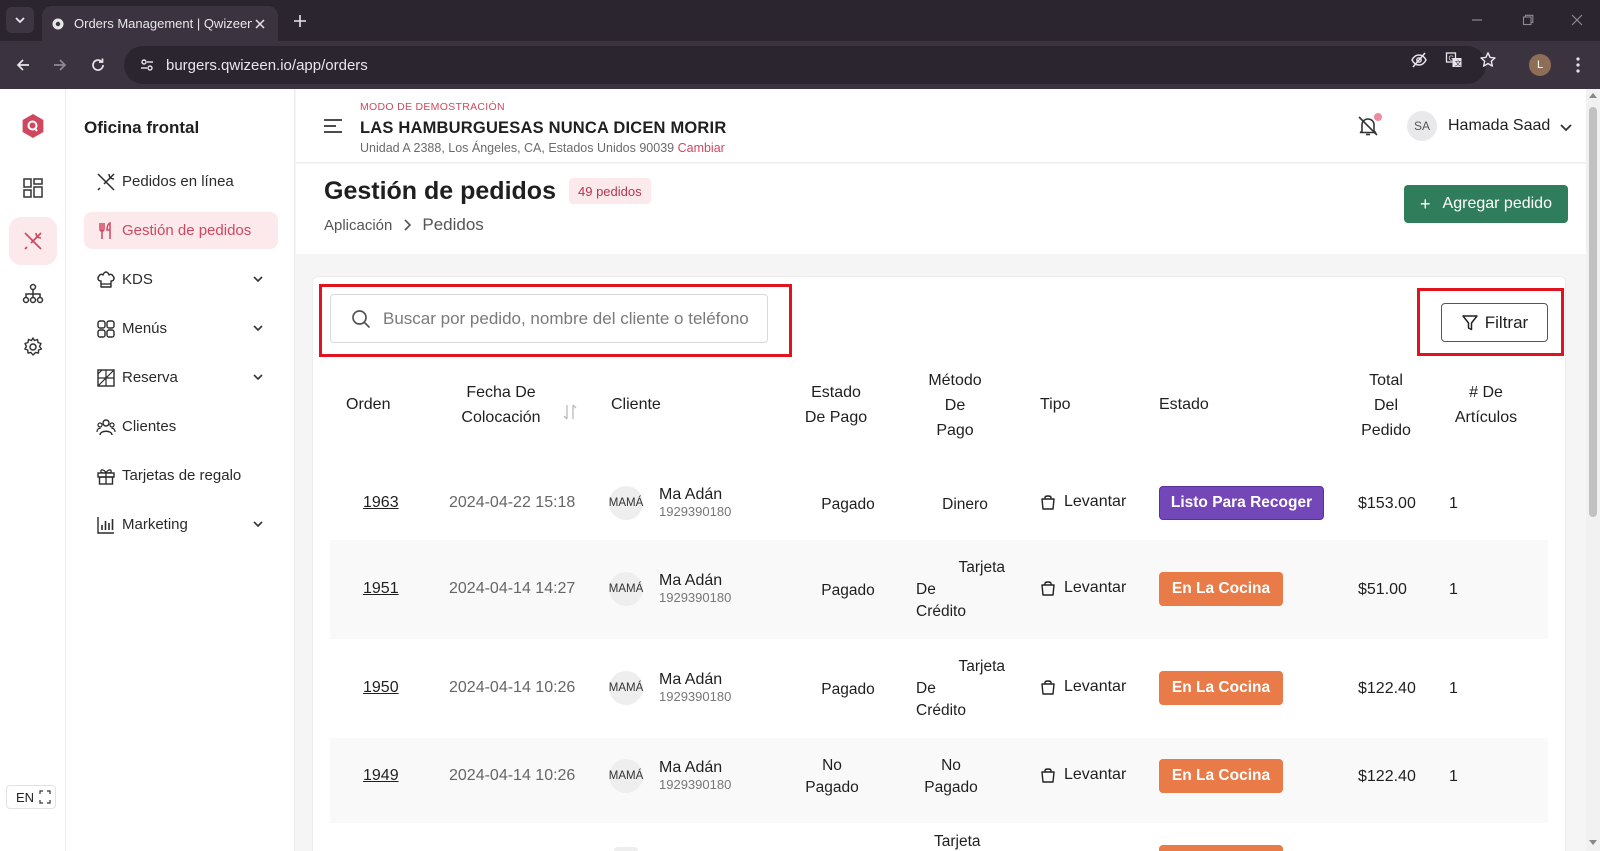 The height and width of the screenshot is (851, 1600). Describe the element at coordinates (832, 787) in the screenshot. I see `payment-status-line2: Pagado` at that location.